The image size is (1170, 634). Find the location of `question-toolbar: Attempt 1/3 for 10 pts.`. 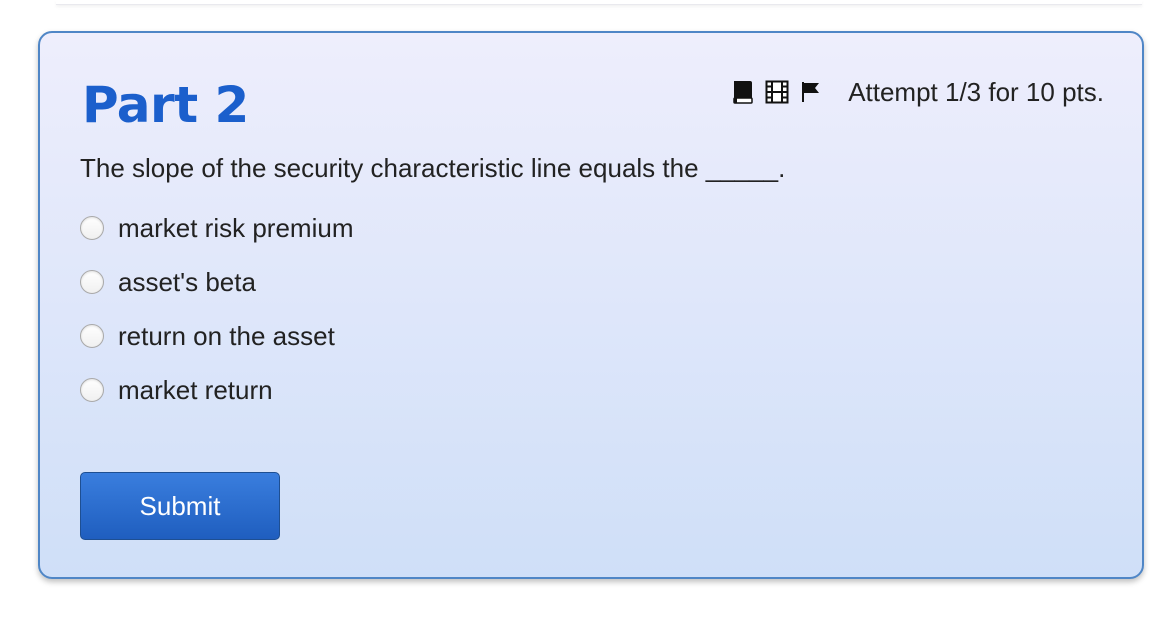

question-toolbar: Attempt 1/3 for 10 pts. is located at coordinates (917, 92).